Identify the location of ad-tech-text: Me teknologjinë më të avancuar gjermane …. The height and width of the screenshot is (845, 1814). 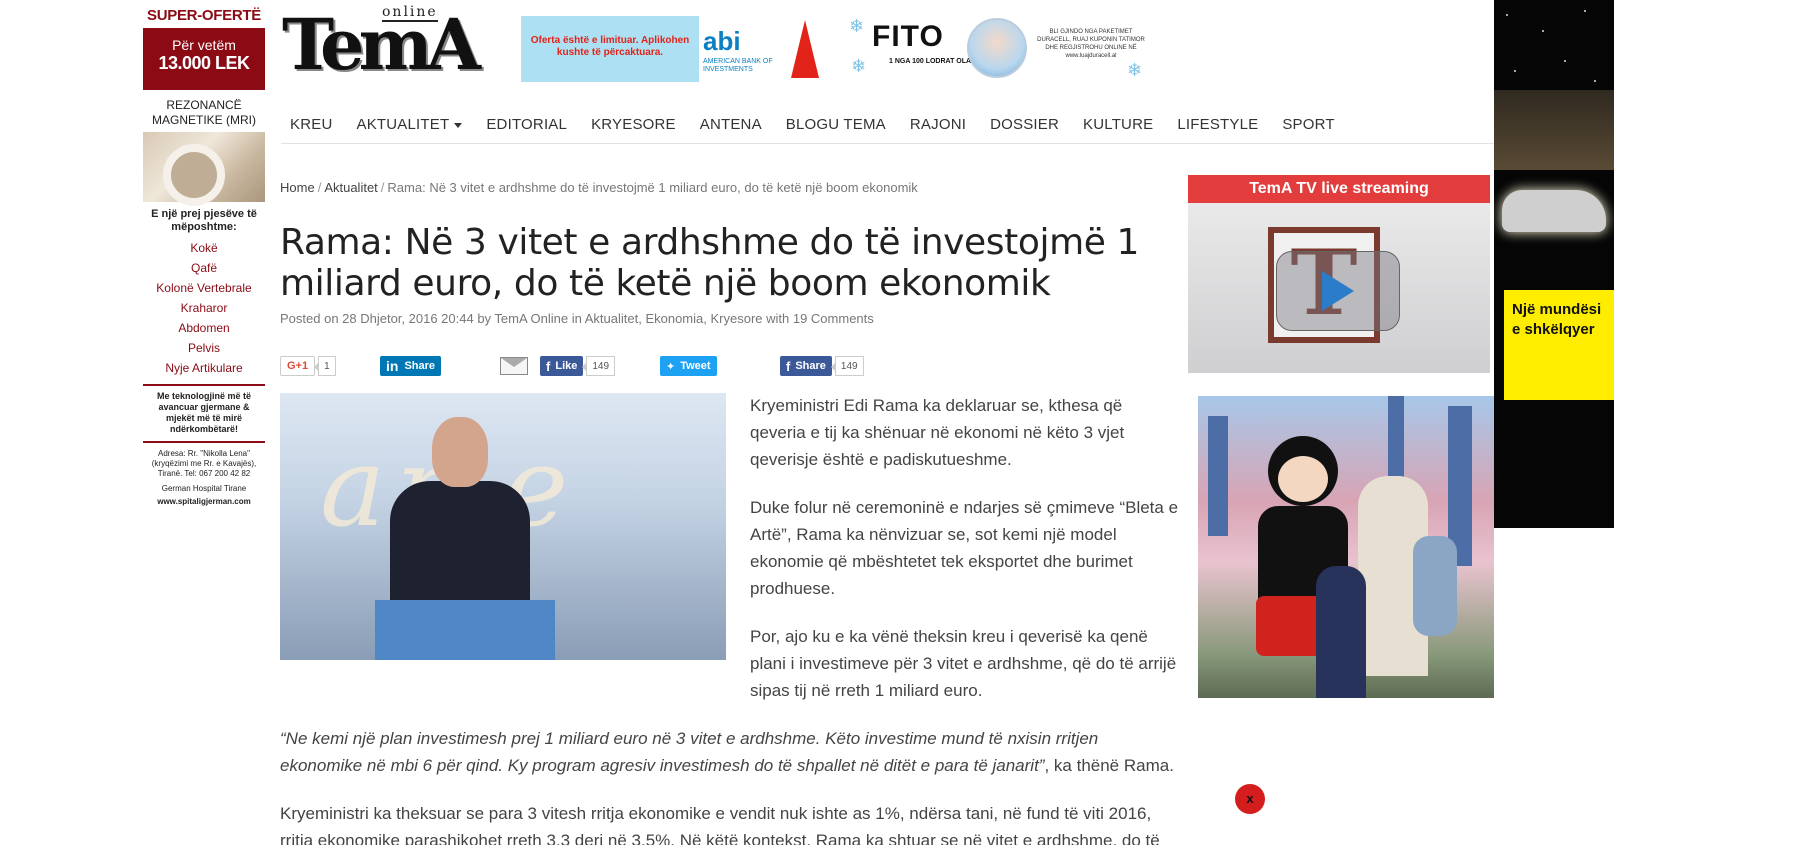
(204, 412).